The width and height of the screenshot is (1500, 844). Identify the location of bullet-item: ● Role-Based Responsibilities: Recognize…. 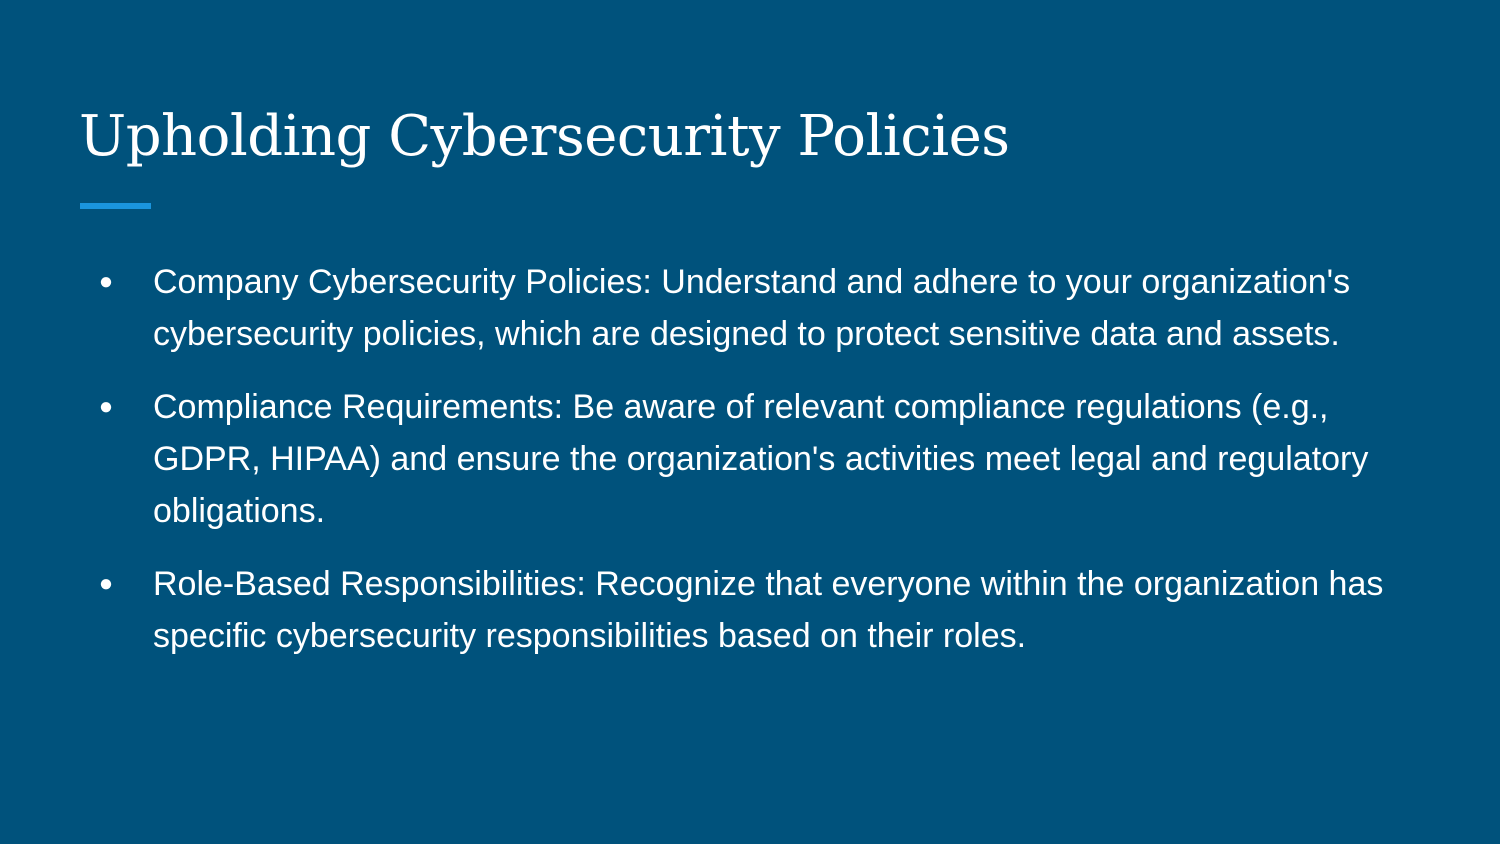
(762, 610).